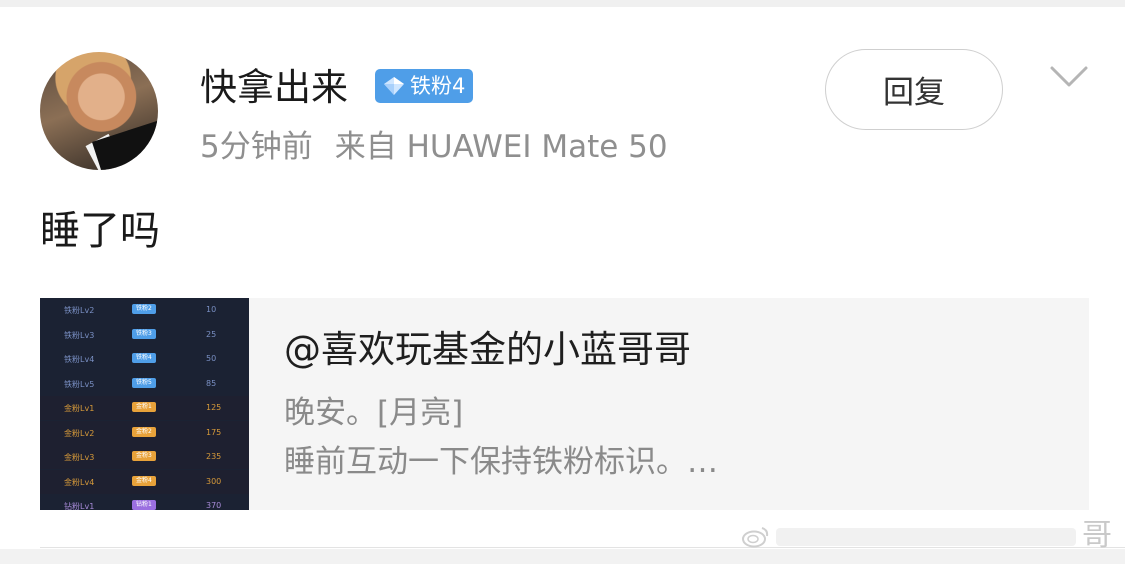  Describe the element at coordinates (214, 481) in the screenshot. I see `thumbnail-row-value: 300` at that location.